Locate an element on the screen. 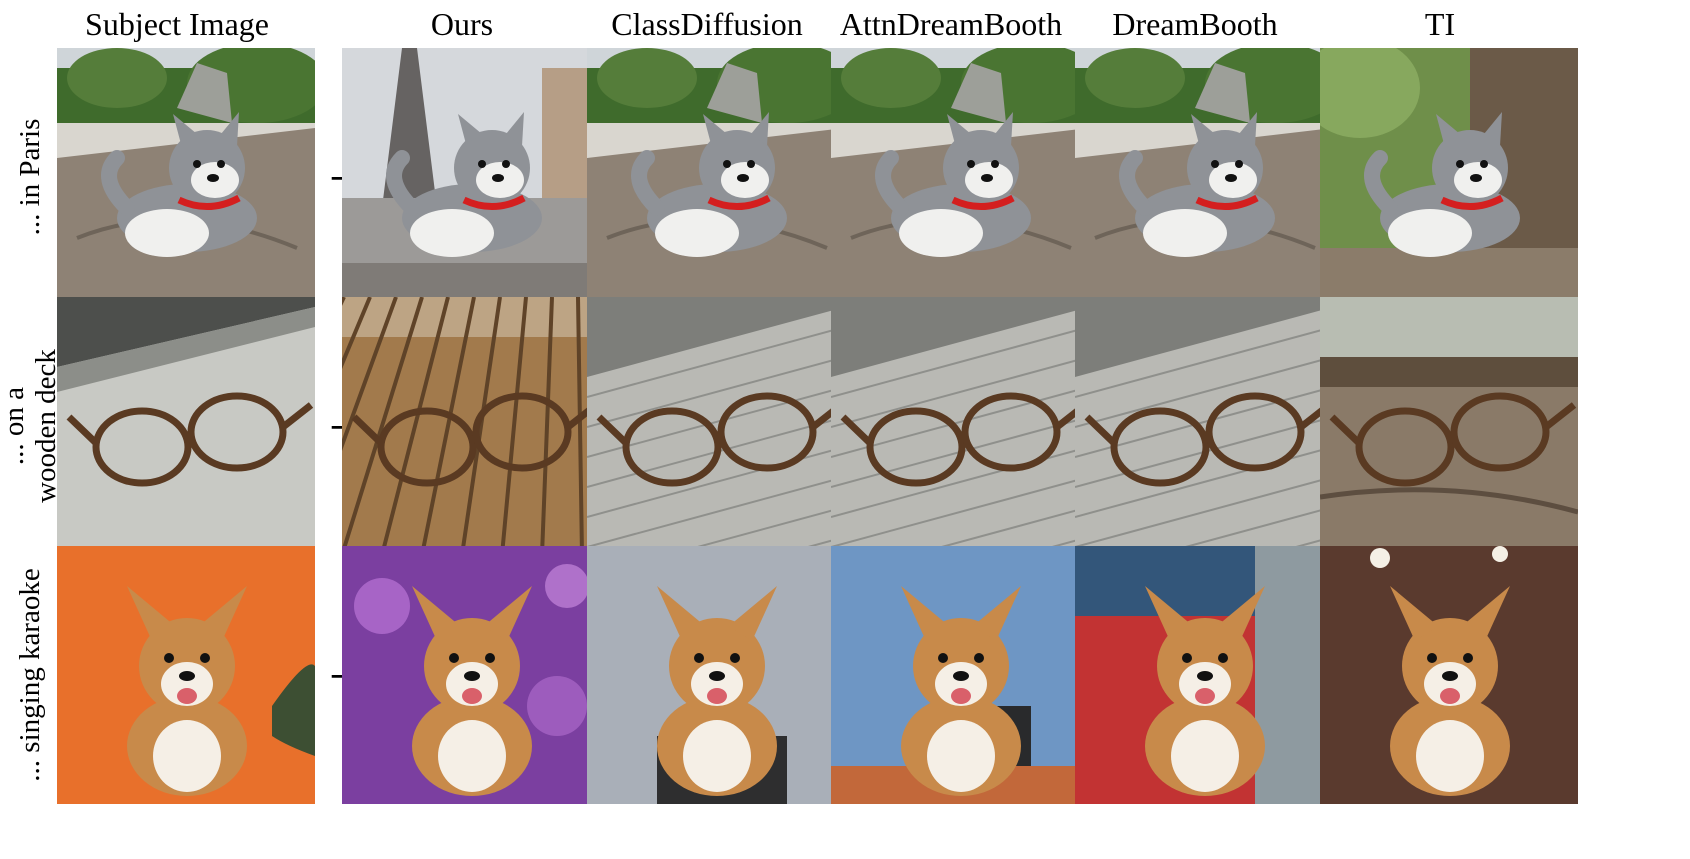 The height and width of the screenshot is (859, 1690). row-label-paris: ... in Paris is located at coordinates (30, 177).